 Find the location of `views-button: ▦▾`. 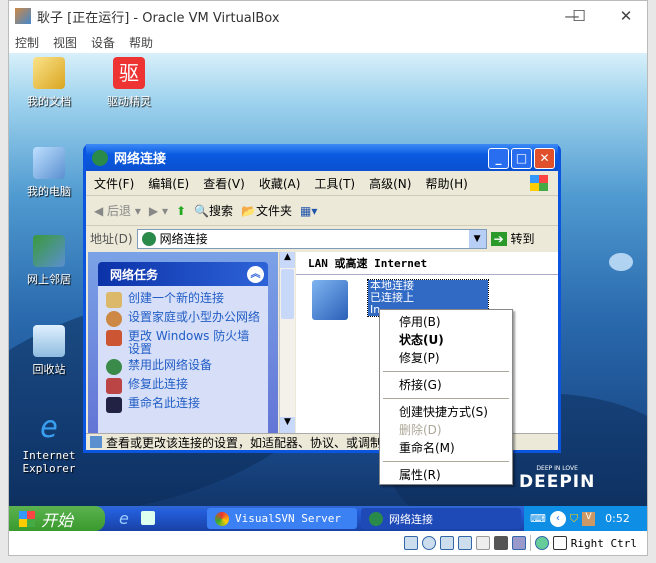

views-button: ▦▾ is located at coordinates (308, 211).